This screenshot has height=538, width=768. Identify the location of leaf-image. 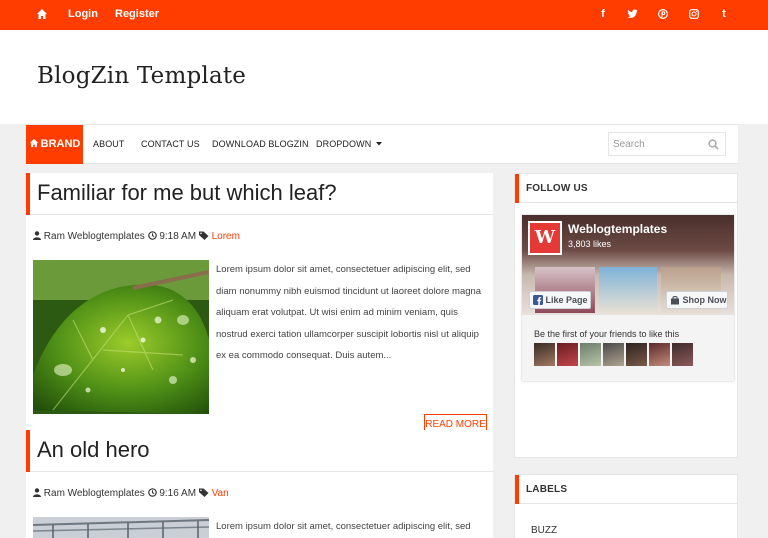
(121, 337).